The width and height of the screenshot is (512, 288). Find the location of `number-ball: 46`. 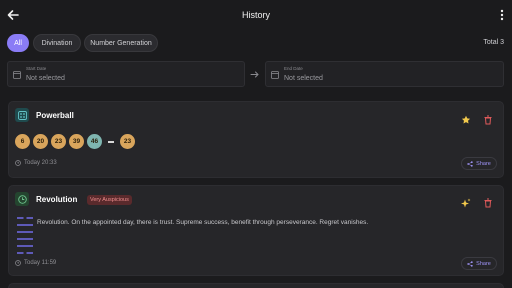

number-ball: 46 is located at coordinates (94, 141).